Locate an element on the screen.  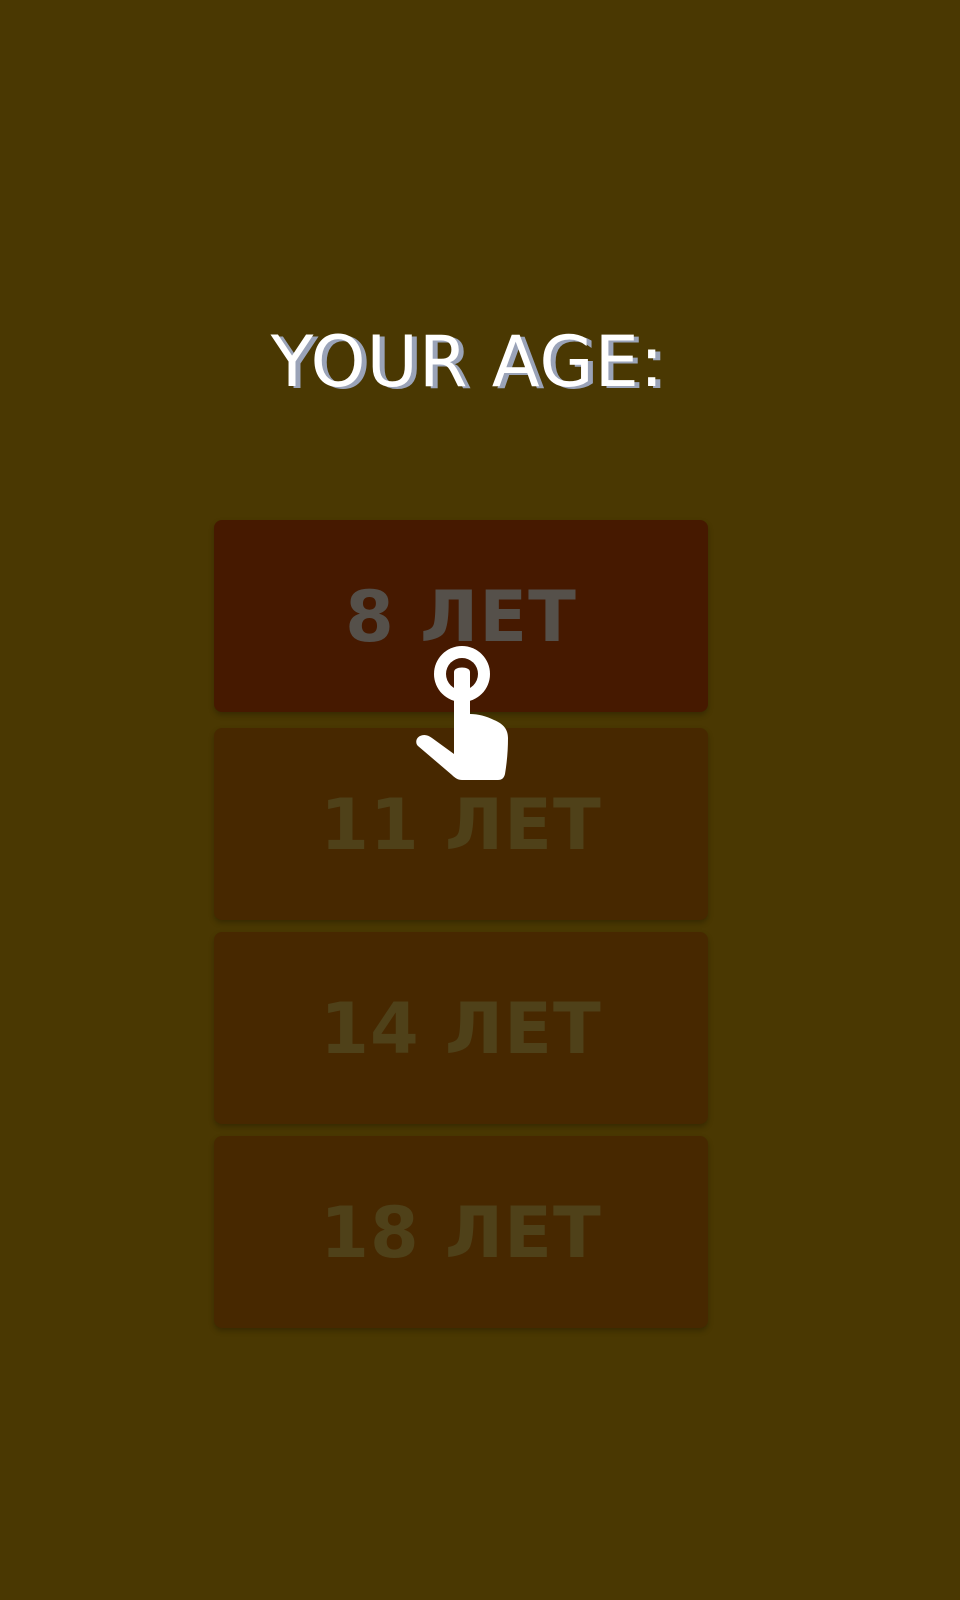
age-button-label: 11 ЛЕТ is located at coordinates (461, 825).